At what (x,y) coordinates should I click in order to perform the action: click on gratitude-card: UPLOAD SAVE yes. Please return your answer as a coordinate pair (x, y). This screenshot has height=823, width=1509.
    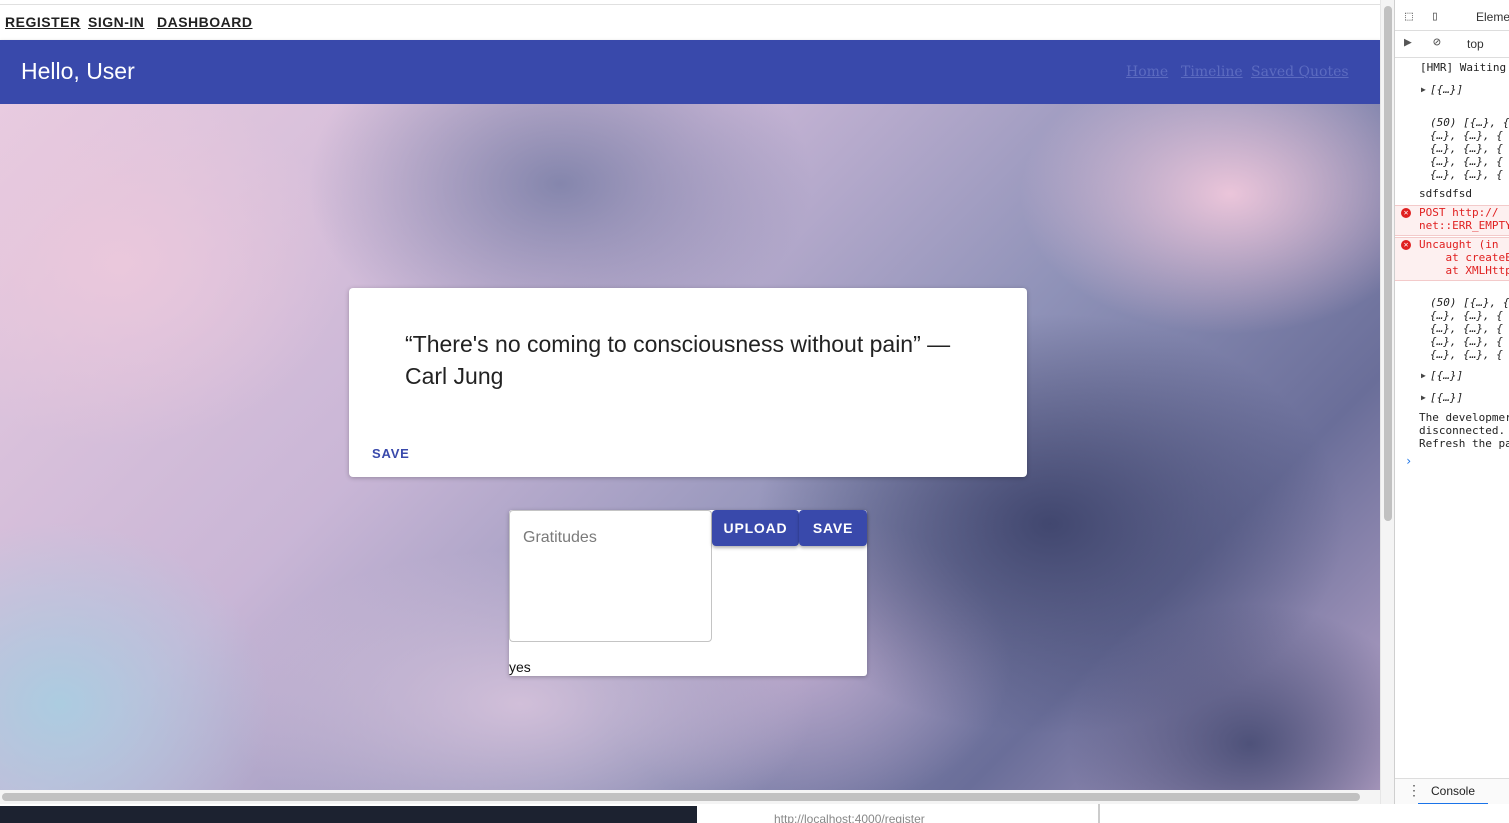
    Looking at the image, I should click on (688, 593).